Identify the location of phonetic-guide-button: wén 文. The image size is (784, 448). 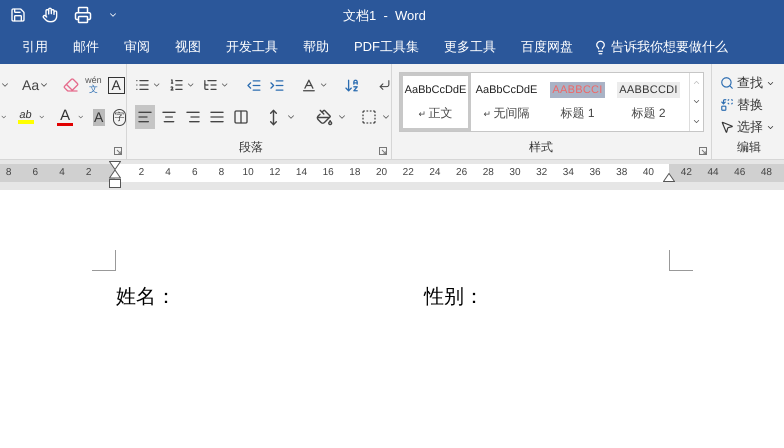
(93, 85).